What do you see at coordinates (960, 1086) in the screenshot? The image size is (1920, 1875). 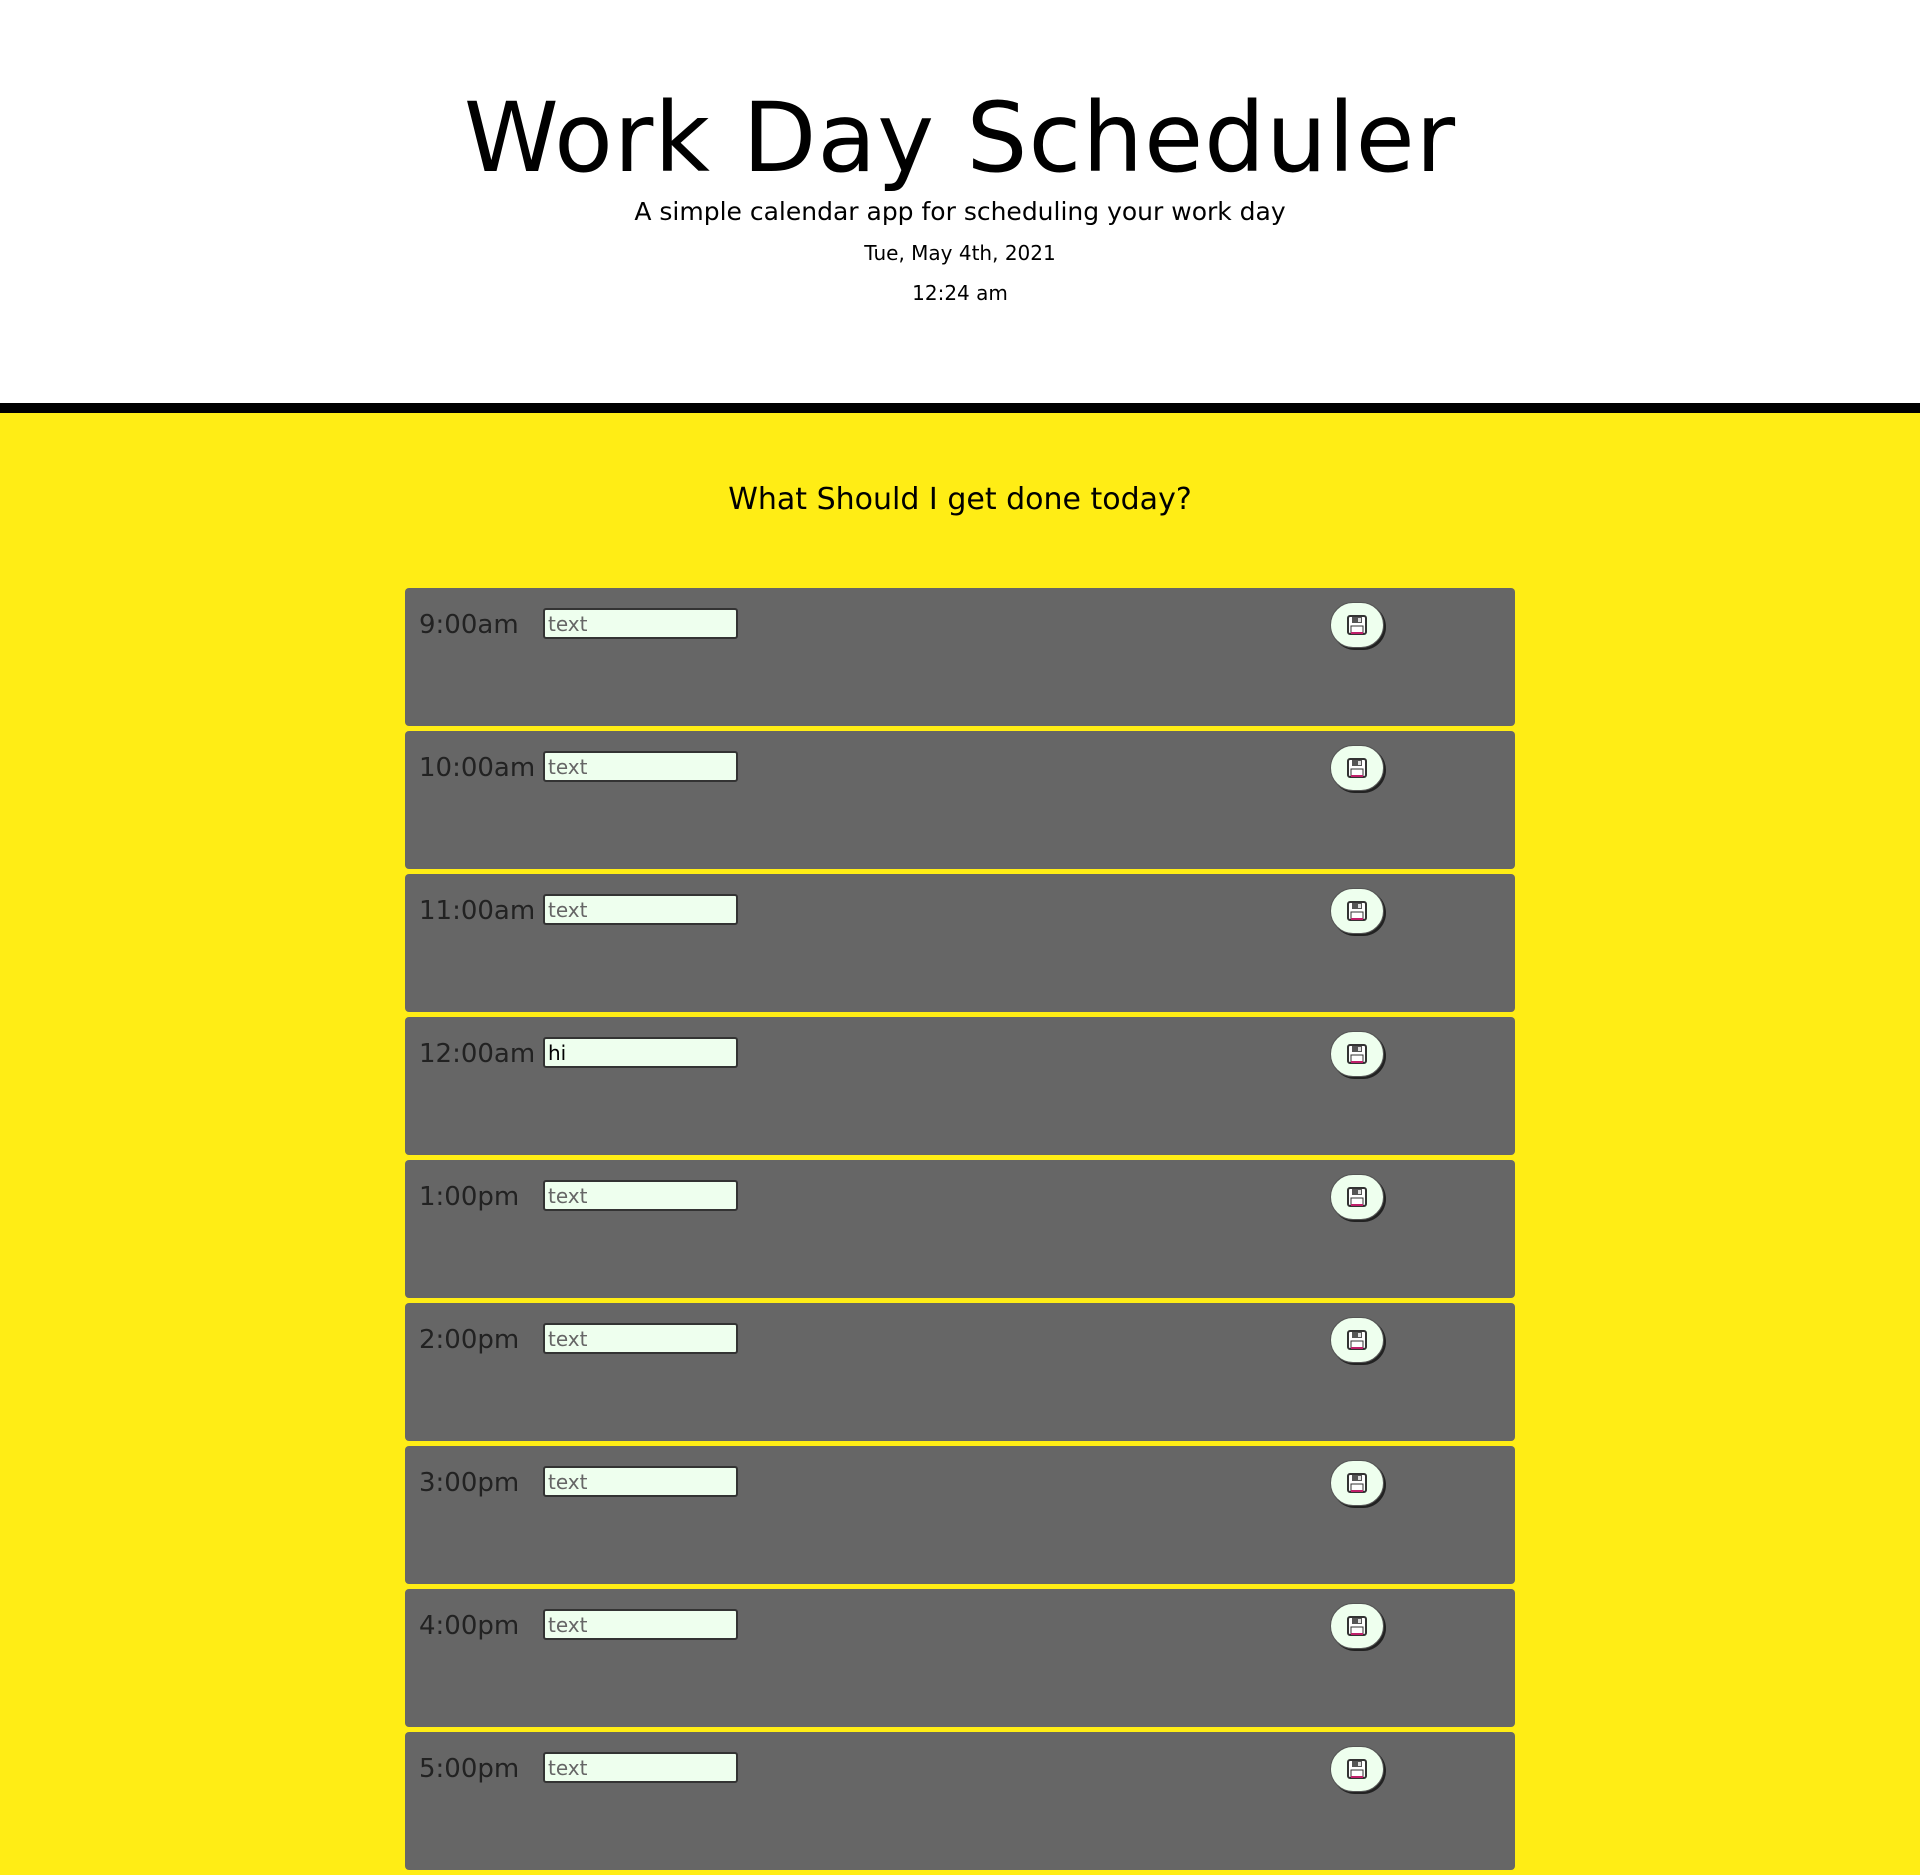 I see `time-block-row: 12:00am` at bounding box center [960, 1086].